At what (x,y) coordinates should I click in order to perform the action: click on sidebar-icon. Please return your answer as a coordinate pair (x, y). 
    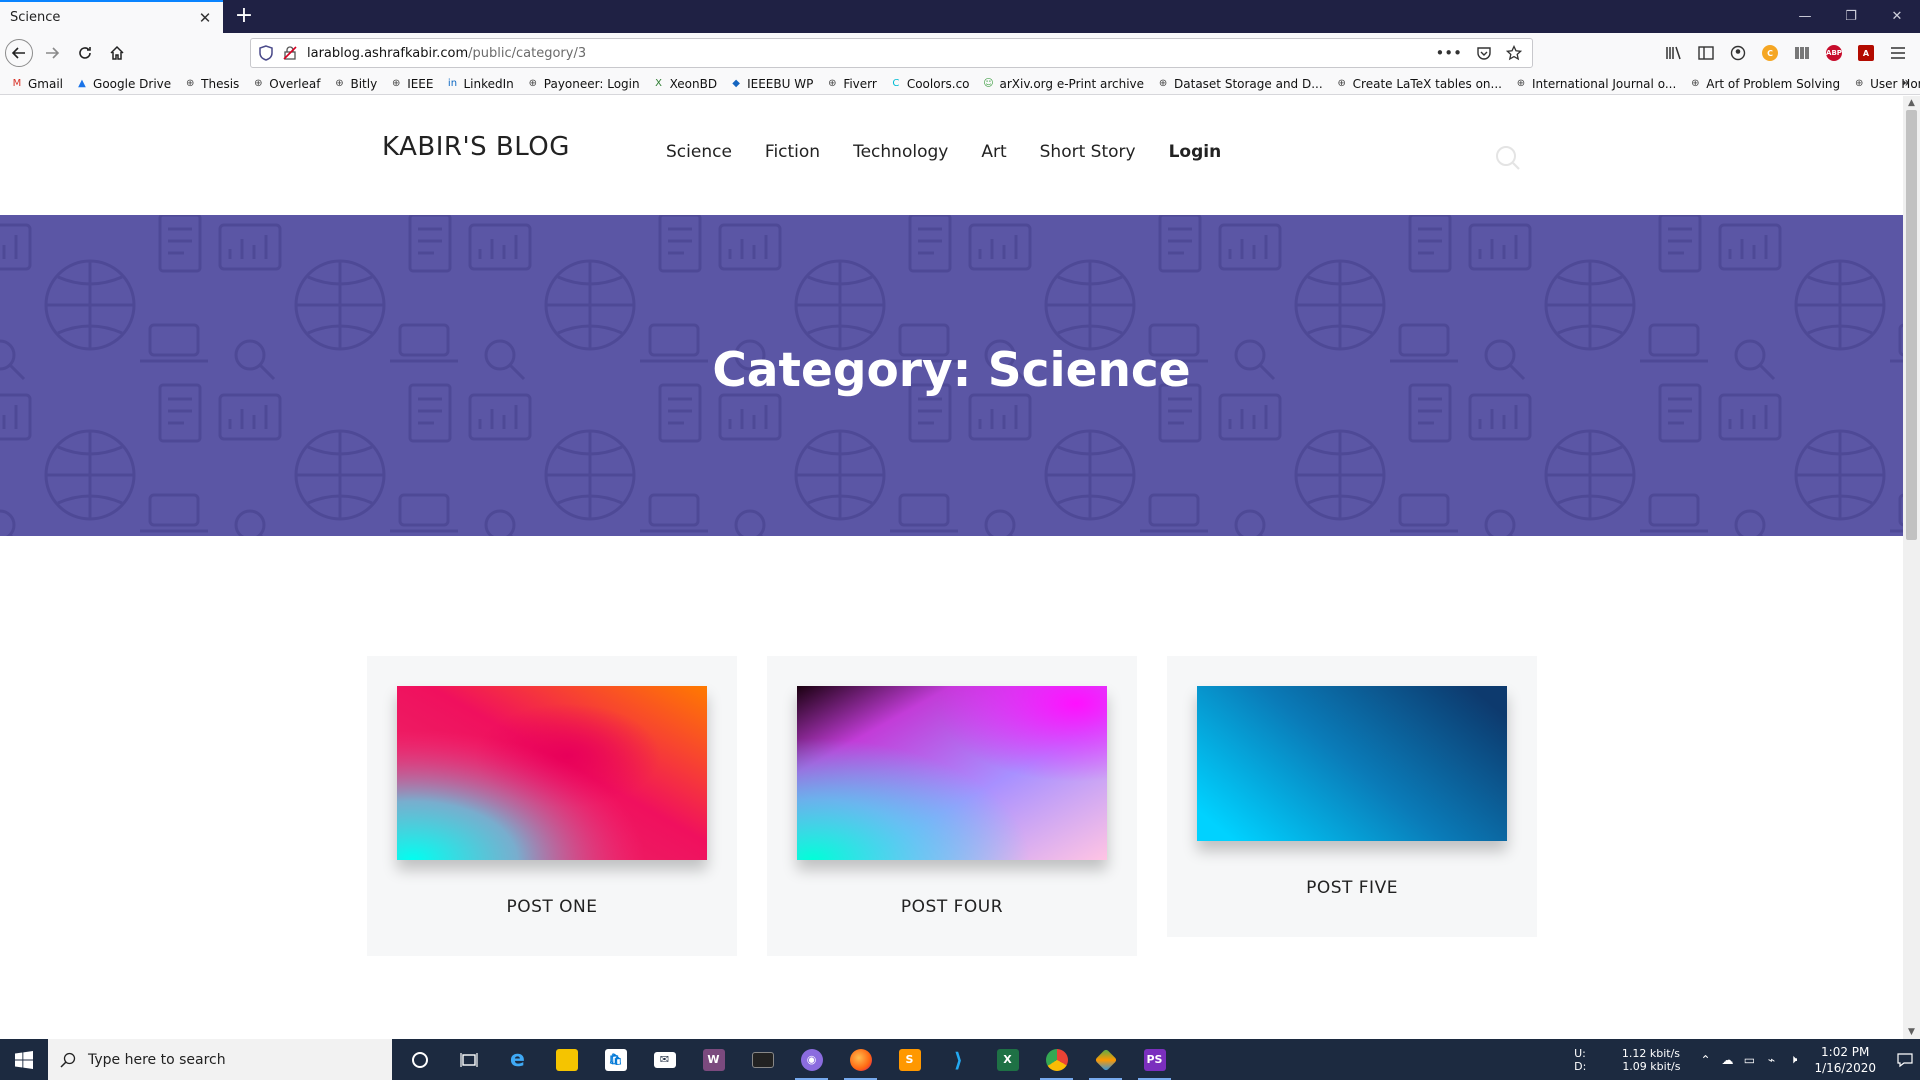
    Looking at the image, I should click on (1706, 53).